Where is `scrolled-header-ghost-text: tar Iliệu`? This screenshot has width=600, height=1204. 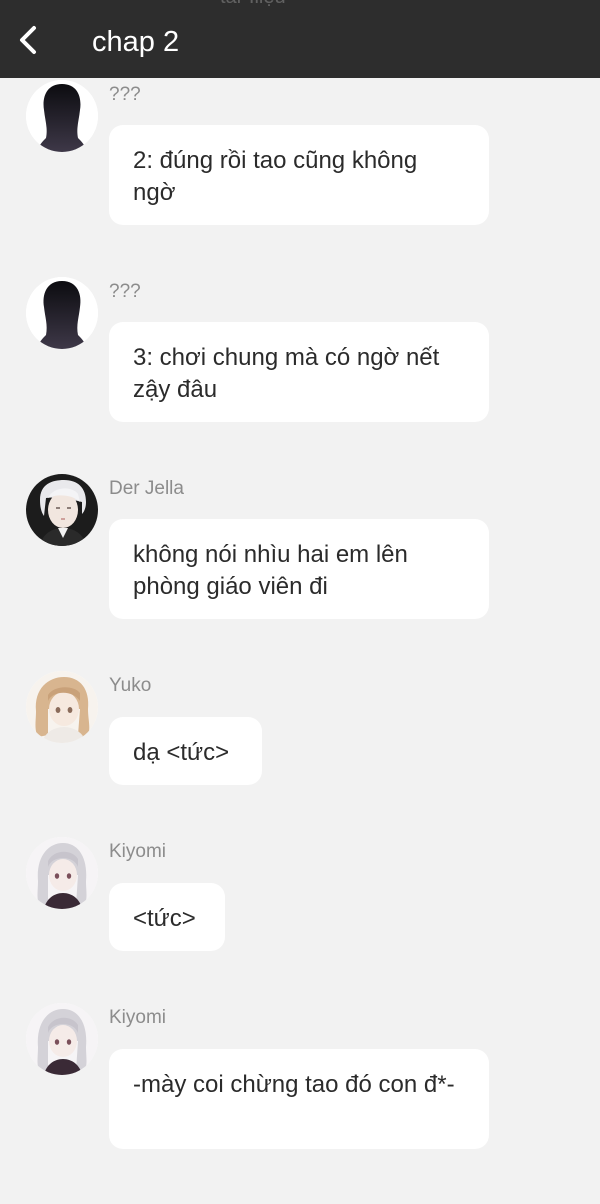
scrolled-header-ghost-text: tar Iliệu is located at coordinates (253, 4).